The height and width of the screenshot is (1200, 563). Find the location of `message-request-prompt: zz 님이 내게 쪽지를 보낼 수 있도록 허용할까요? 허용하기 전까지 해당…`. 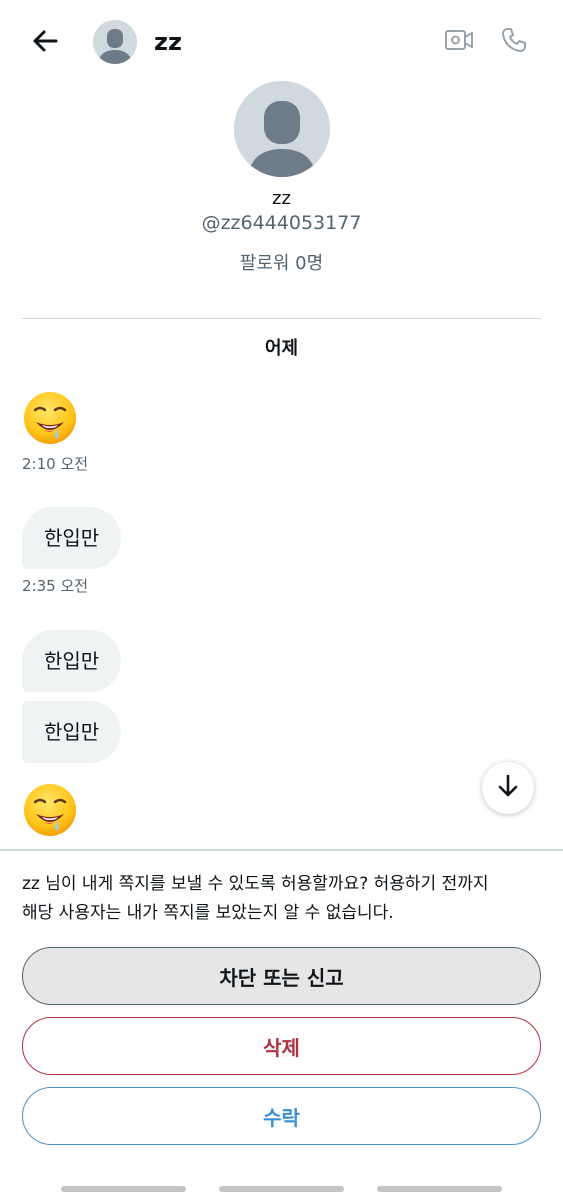

message-request-prompt: zz 님이 내게 쪽지를 보낼 수 있도록 허용할까요? 허용하기 전까지 해당… is located at coordinates (282, 899).